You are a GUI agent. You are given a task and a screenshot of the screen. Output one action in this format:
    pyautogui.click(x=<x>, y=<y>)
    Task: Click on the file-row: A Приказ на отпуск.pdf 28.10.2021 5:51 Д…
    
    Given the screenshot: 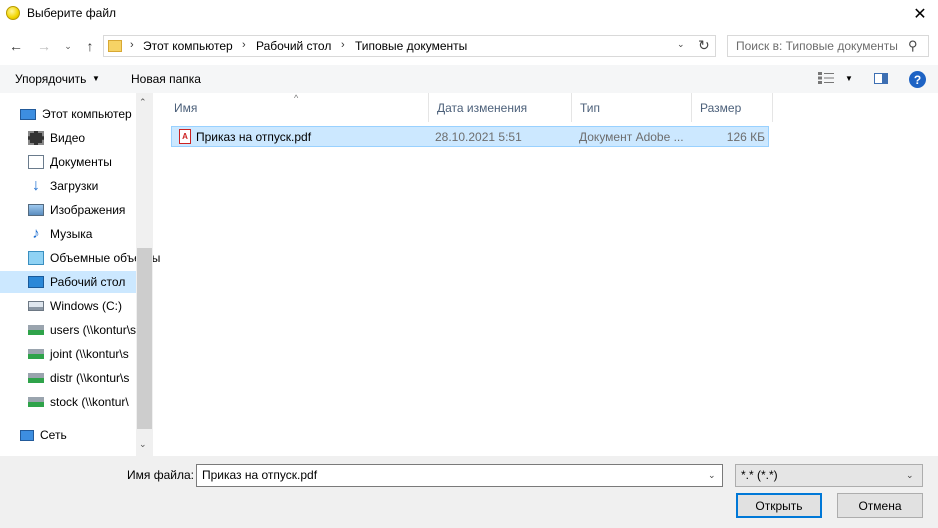 What is the action you would take?
    pyautogui.click(x=470, y=136)
    